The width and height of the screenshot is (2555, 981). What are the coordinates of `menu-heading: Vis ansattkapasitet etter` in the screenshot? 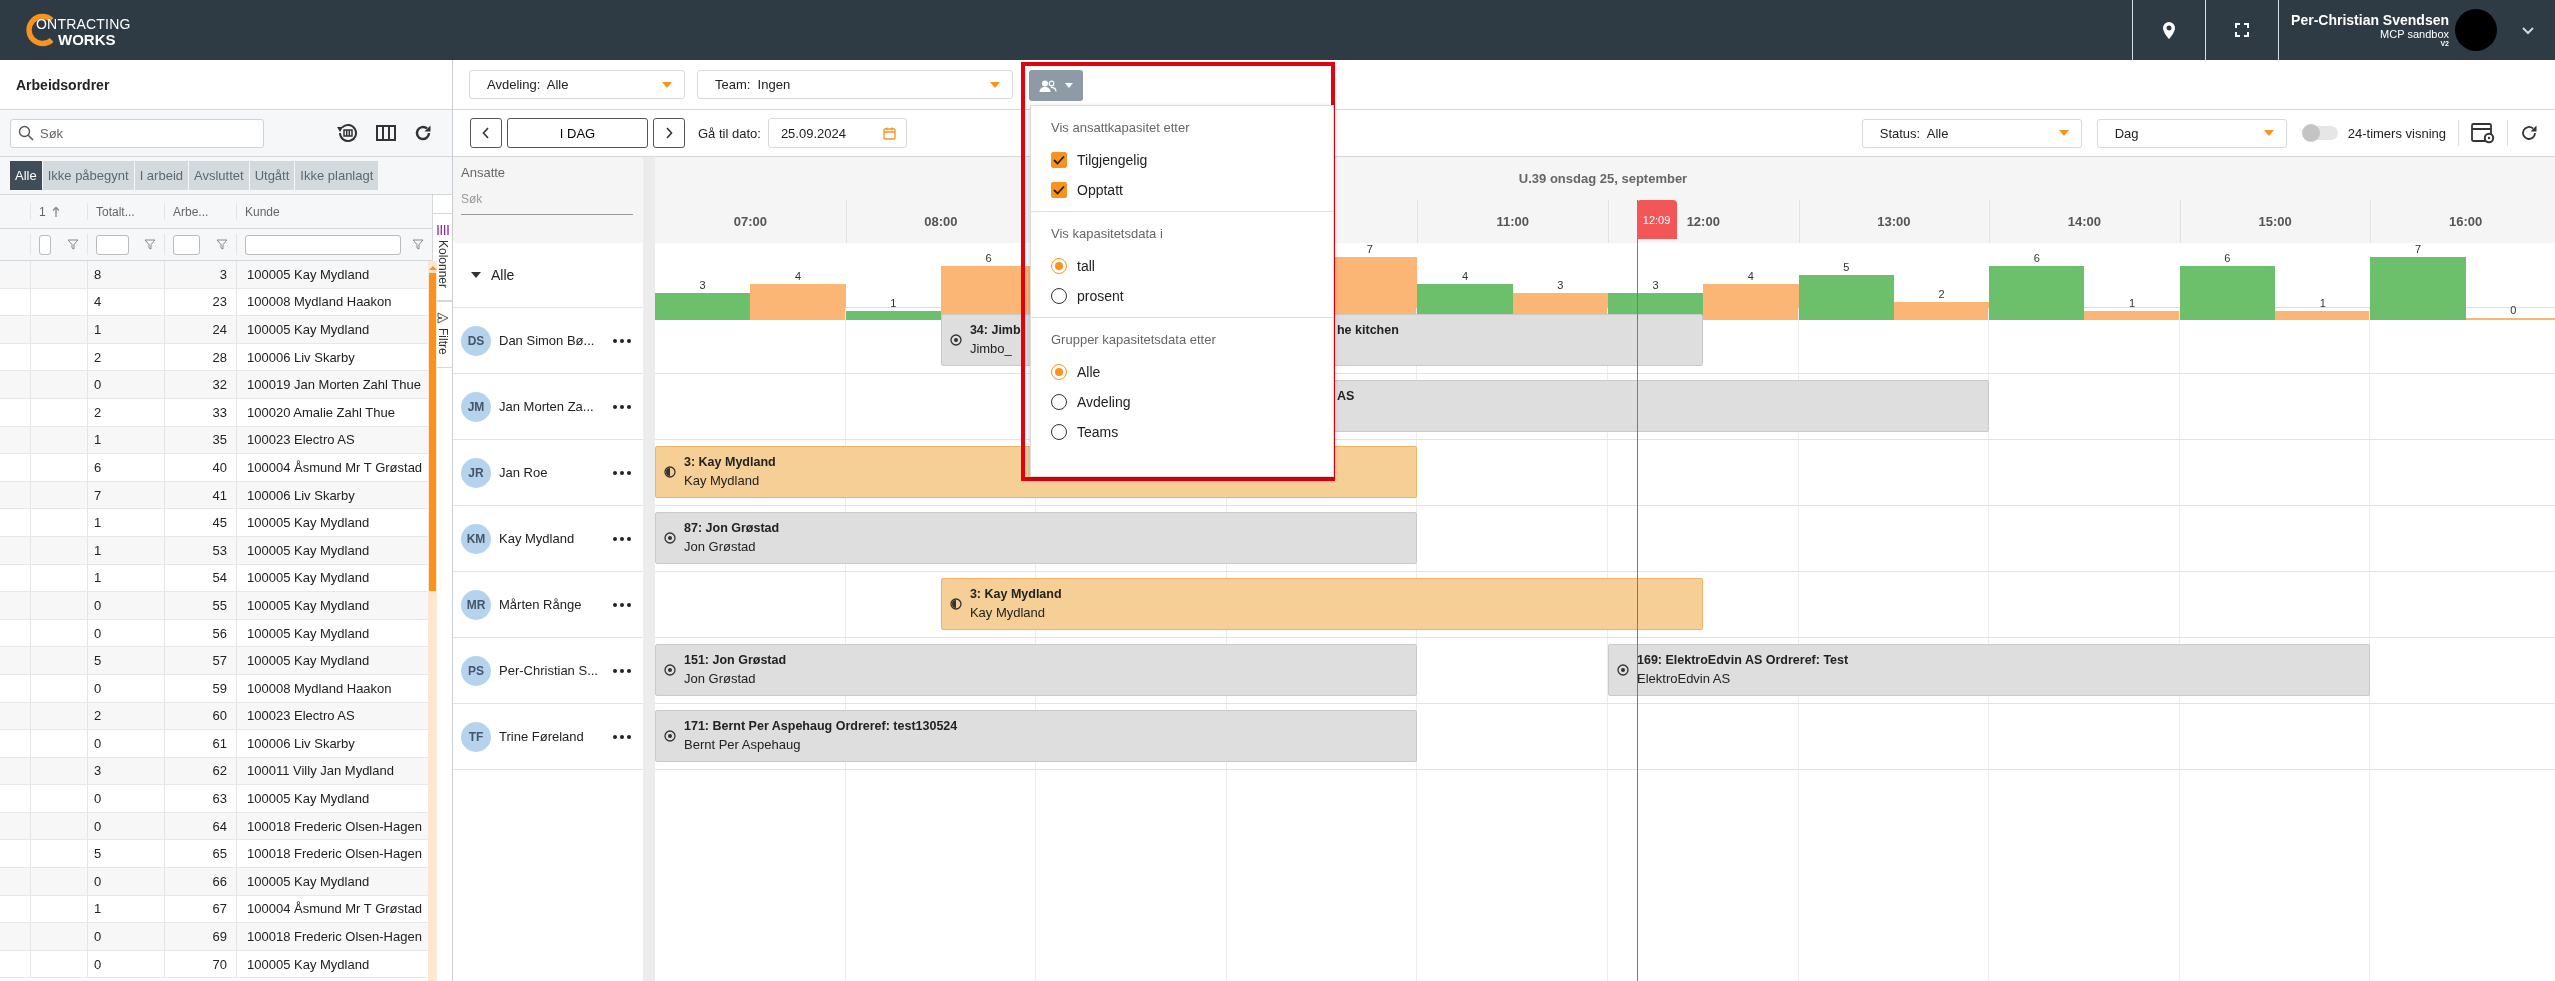 It's located at (1121, 127).